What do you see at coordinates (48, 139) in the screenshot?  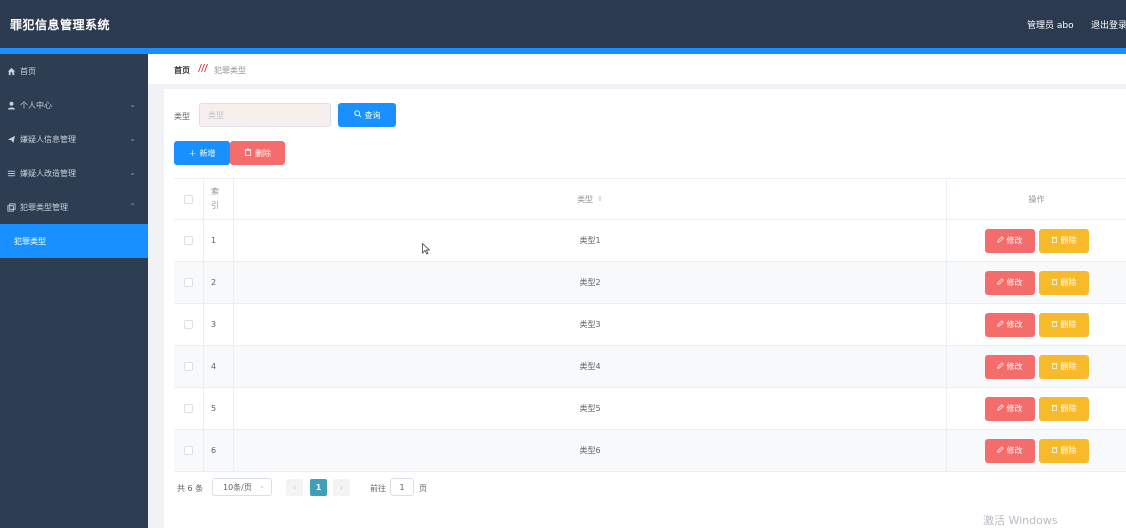 I see `sidebar-item-label: 嫌疑人信息管理` at bounding box center [48, 139].